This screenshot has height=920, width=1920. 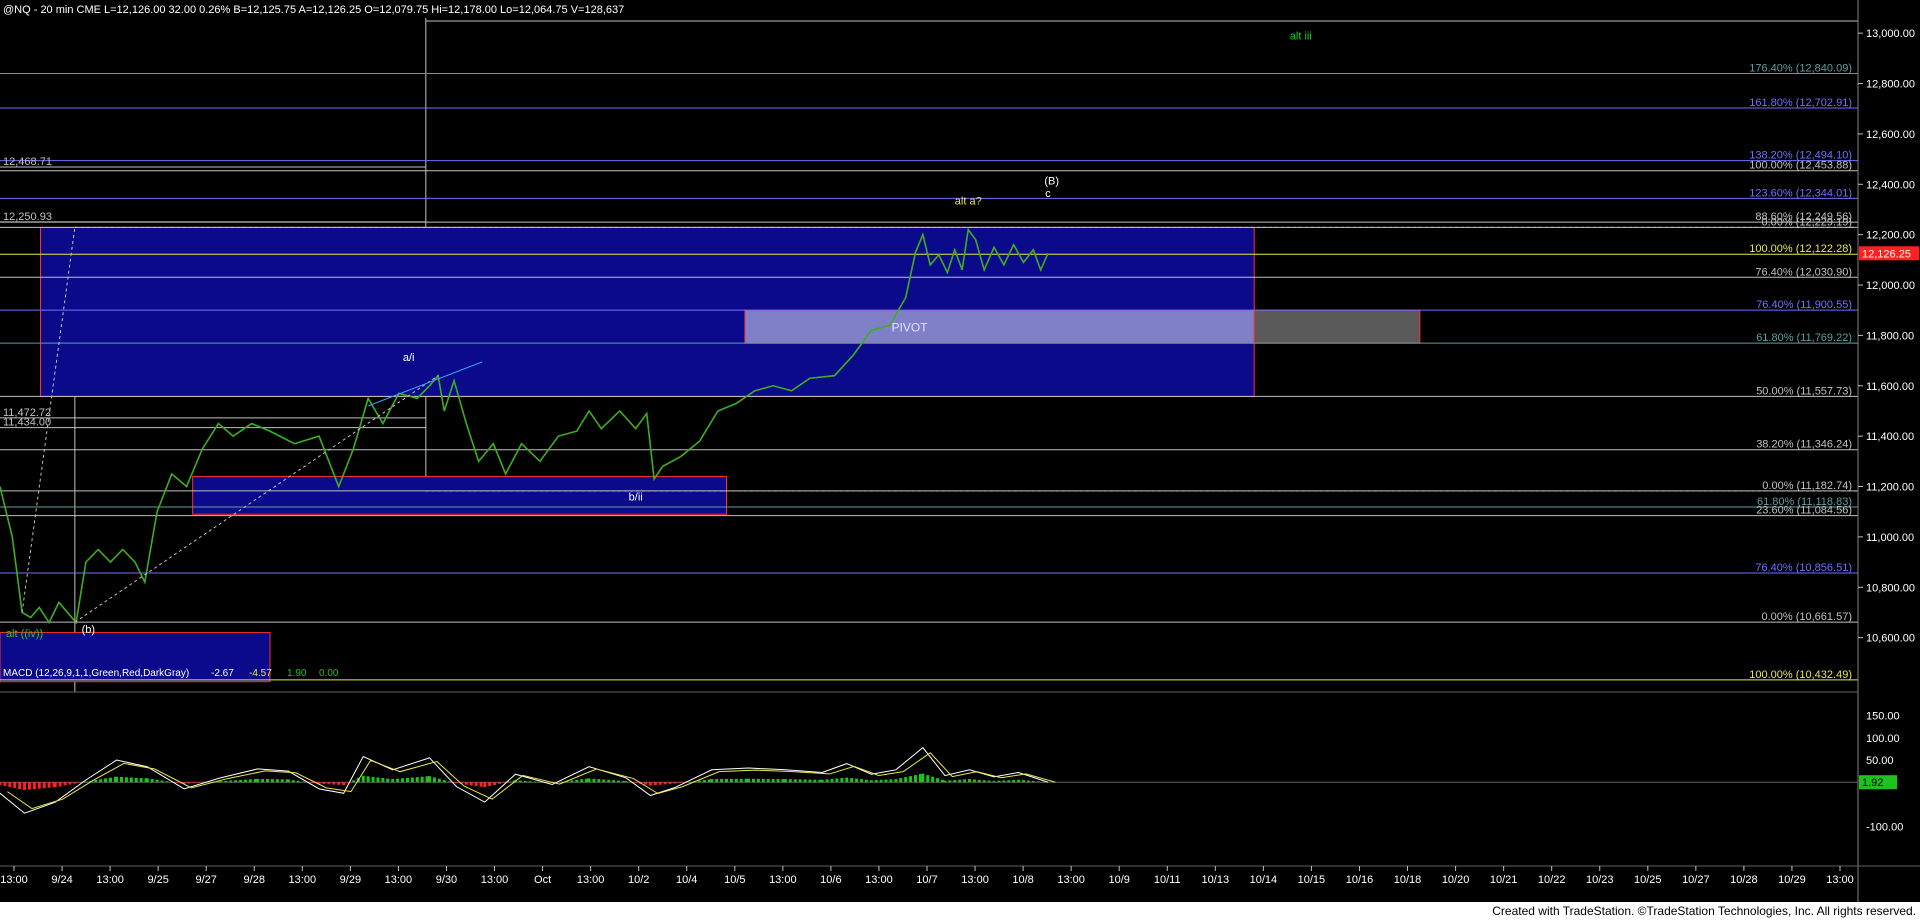 I want to click on price-tick-label: 11,600.00, so click(x=1890, y=387).